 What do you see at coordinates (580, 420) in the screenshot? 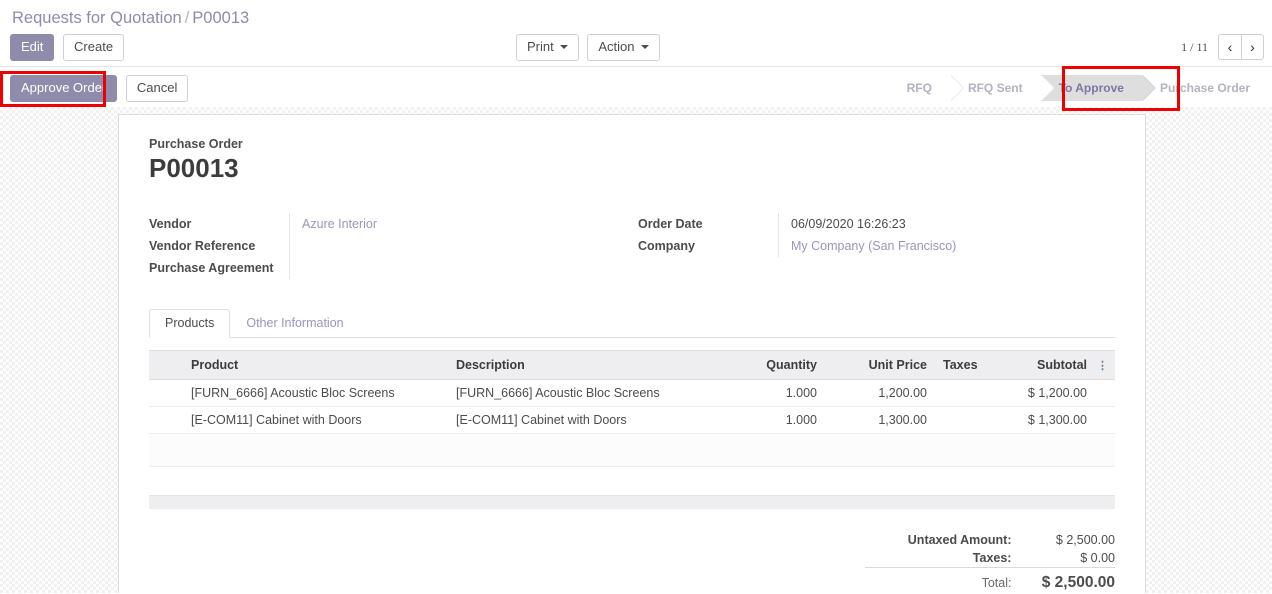
I see `cell-description: [E-COM11] Cabinet with Doors` at bounding box center [580, 420].